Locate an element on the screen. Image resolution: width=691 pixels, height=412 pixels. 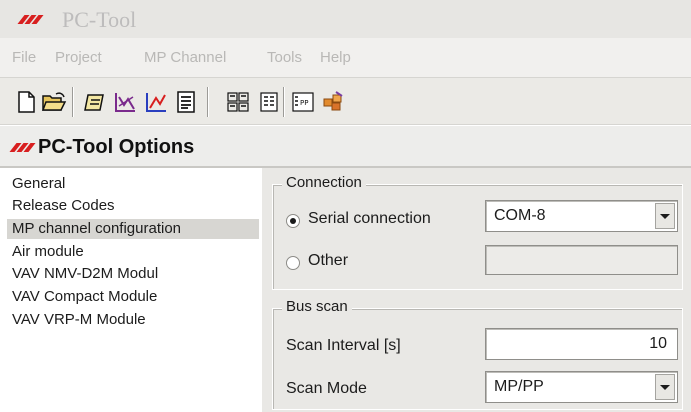
nav-item-air-module: Air module is located at coordinates (48, 252).